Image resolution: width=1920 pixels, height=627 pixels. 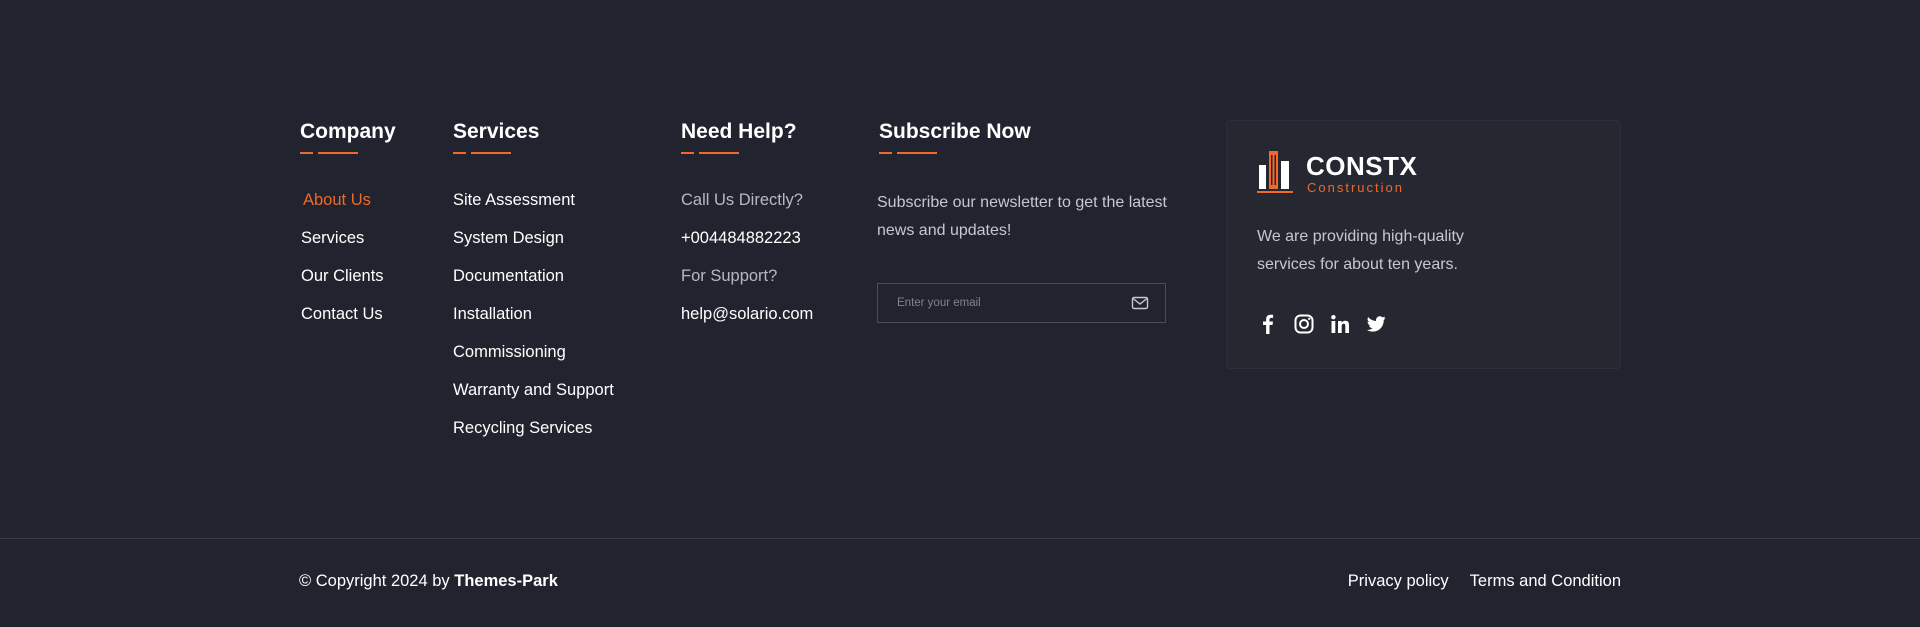 What do you see at coordinates (348, 208) in the screenshot?
I see `link-about-us: About Us` at bounding box center [348, 208].